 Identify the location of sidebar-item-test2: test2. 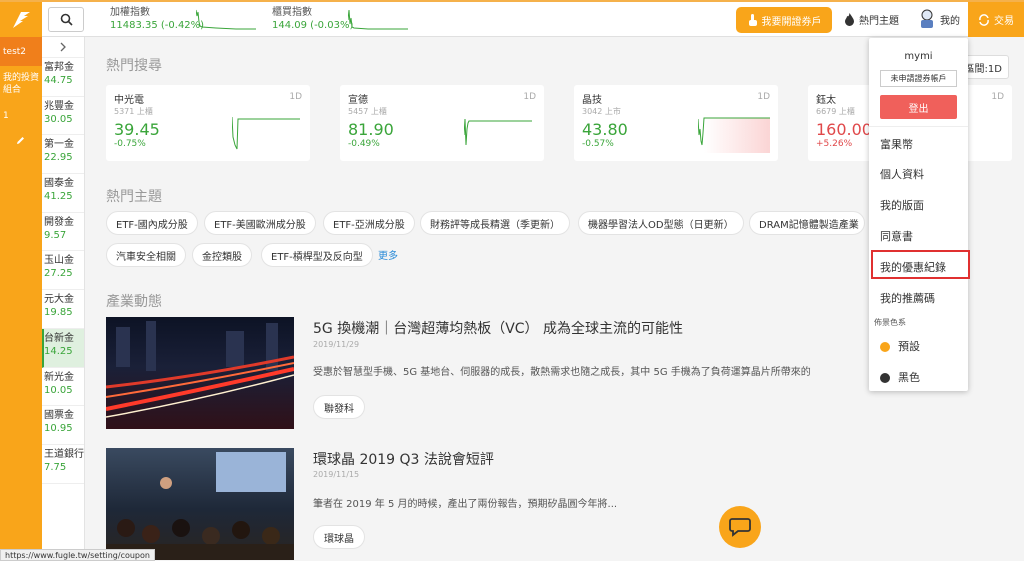
(21, 51).